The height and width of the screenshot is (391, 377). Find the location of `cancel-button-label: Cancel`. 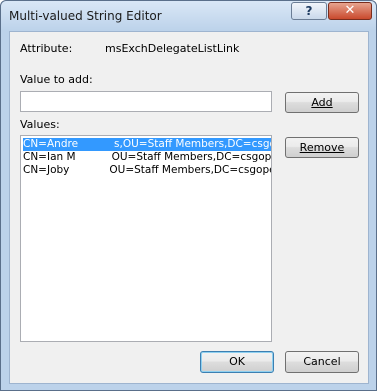

cancel-button-label: Cancel is located at coordinates (322, 361).